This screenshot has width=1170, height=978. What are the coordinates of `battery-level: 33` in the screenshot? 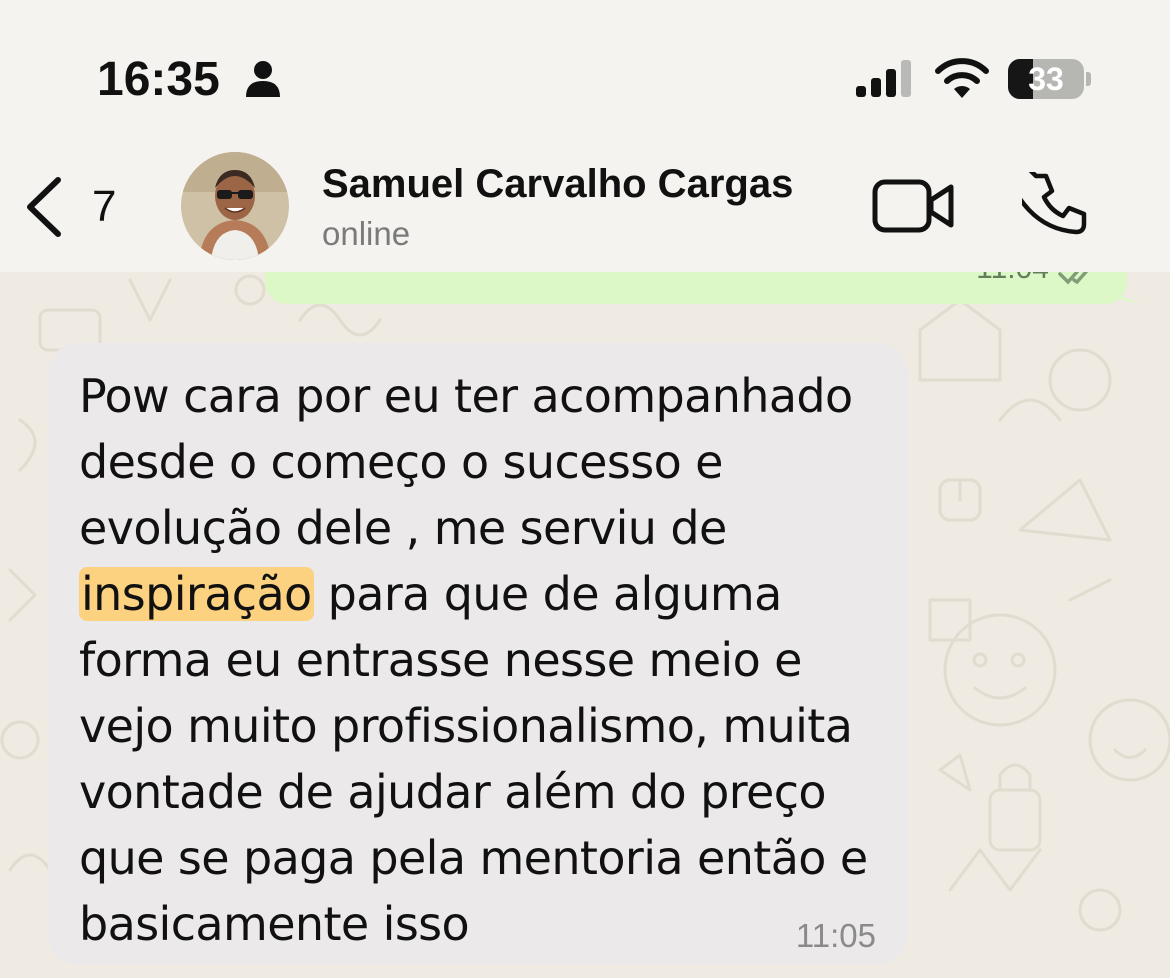 It's located at (1046, 79).